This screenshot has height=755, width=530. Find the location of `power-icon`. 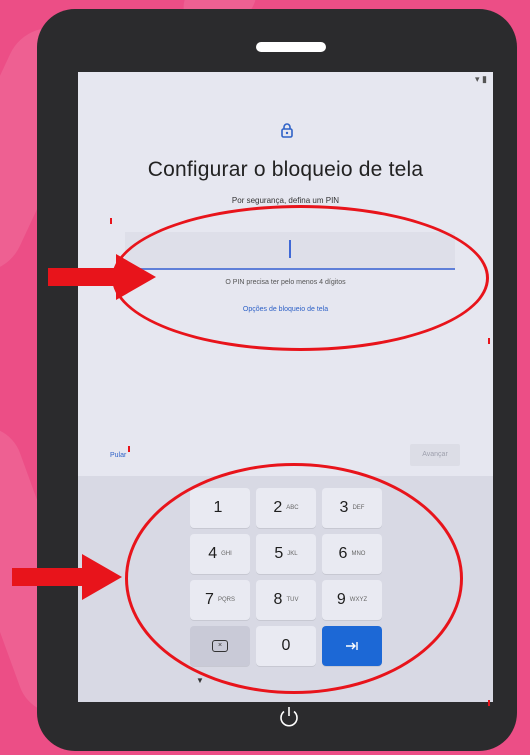

power-icon is located at coordinates (289, 717).